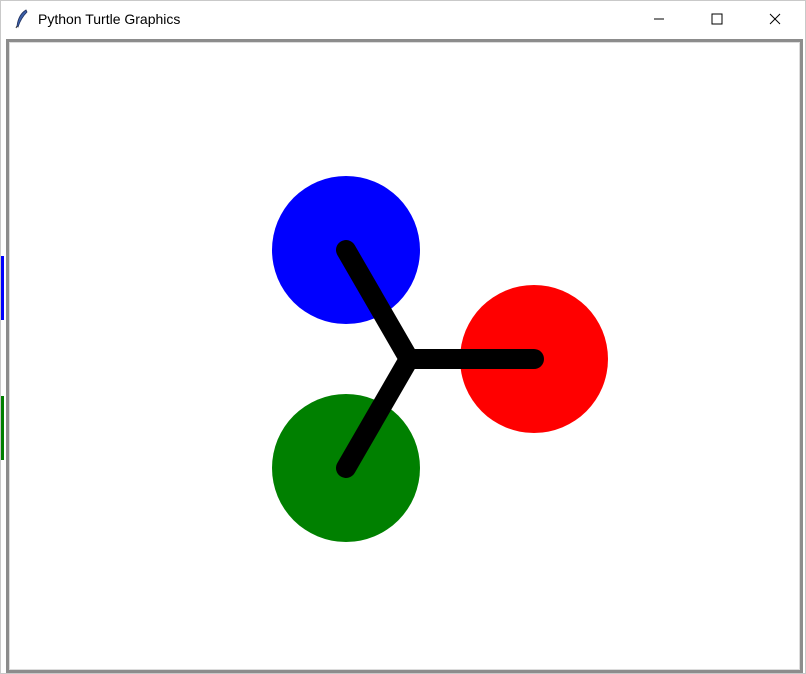 This screenshot has width=806, height=674. I want to click on minimize-button, so click(659, 18).